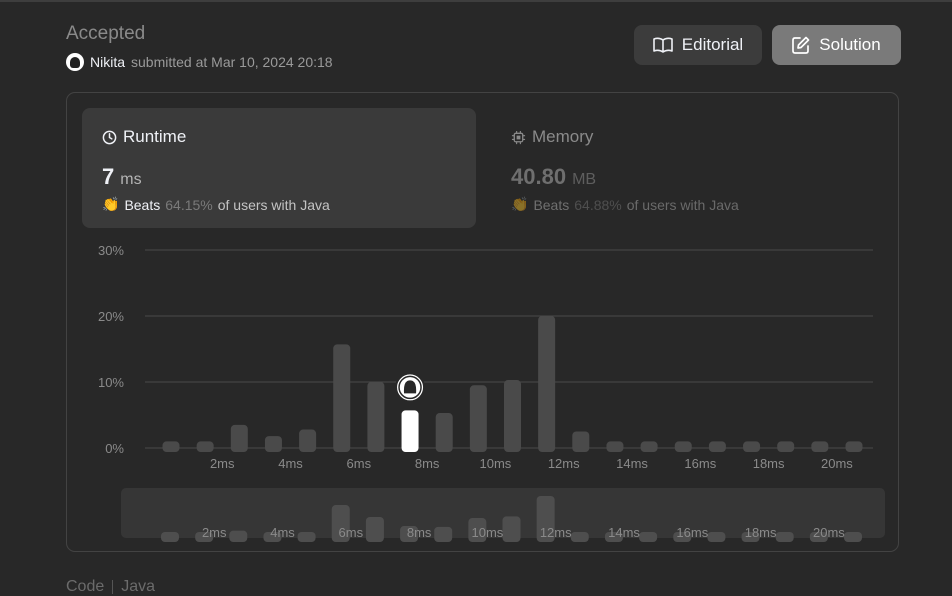 This screenshot has width=952, height=596. Describe the element at coordinates (351, 532) in the screenshot. I see `overview-x-tick-label: 6ms` at that location.